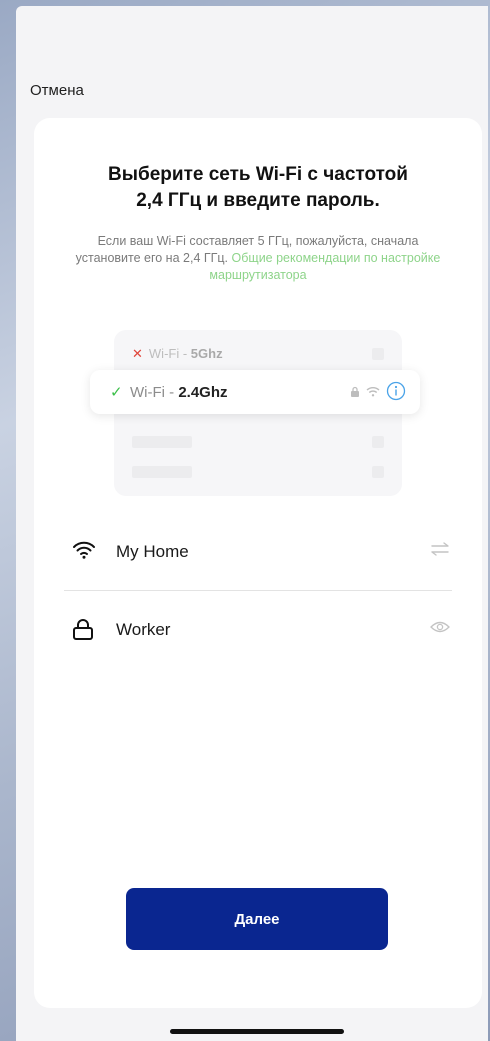  I want to click on password-field: Worker, so click(258, 628).